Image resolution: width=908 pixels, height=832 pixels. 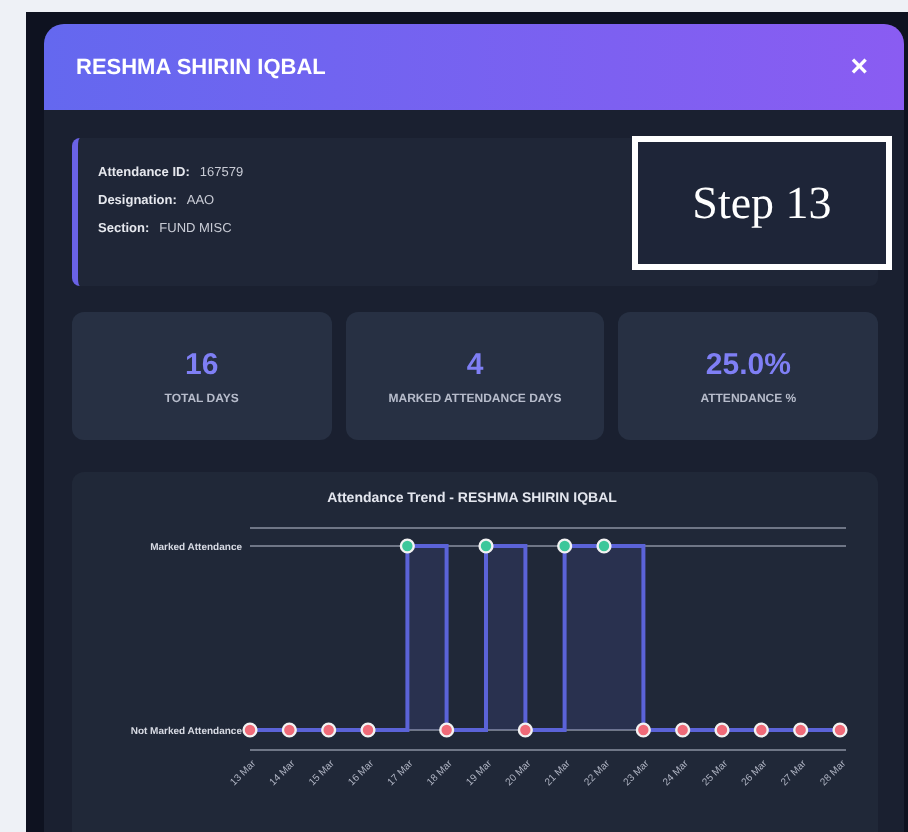 What do you see at coordinates (201, 67) in the screenshot?
I see `modal-title: RESHMA SHIRIN IQBAL` at bounding box center [201, 67].